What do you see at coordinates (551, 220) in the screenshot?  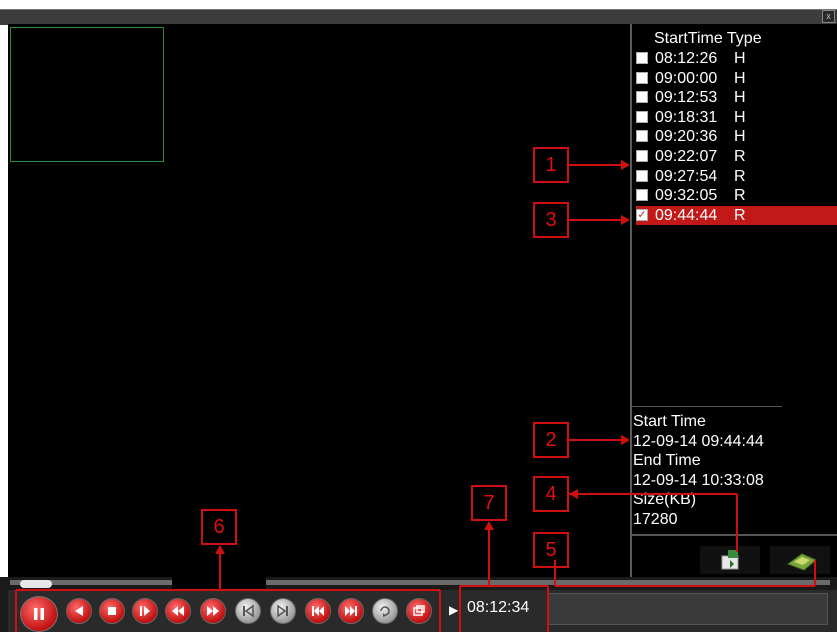 I see `annotation-3: 3` at bounding box center [551, 220].